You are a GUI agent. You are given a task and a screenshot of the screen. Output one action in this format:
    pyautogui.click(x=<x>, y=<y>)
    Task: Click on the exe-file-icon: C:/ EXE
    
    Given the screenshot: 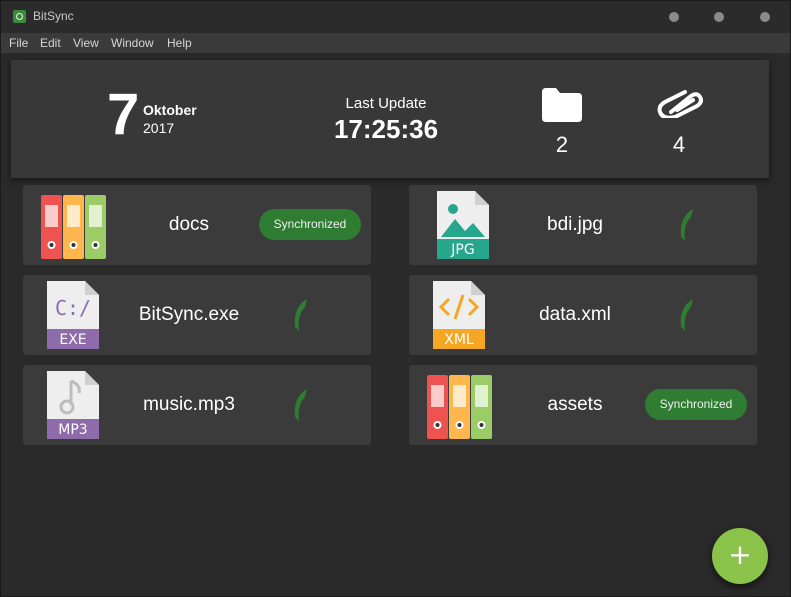 What is the action you would take?
    pyautogui.click(x=73, y=315)
    